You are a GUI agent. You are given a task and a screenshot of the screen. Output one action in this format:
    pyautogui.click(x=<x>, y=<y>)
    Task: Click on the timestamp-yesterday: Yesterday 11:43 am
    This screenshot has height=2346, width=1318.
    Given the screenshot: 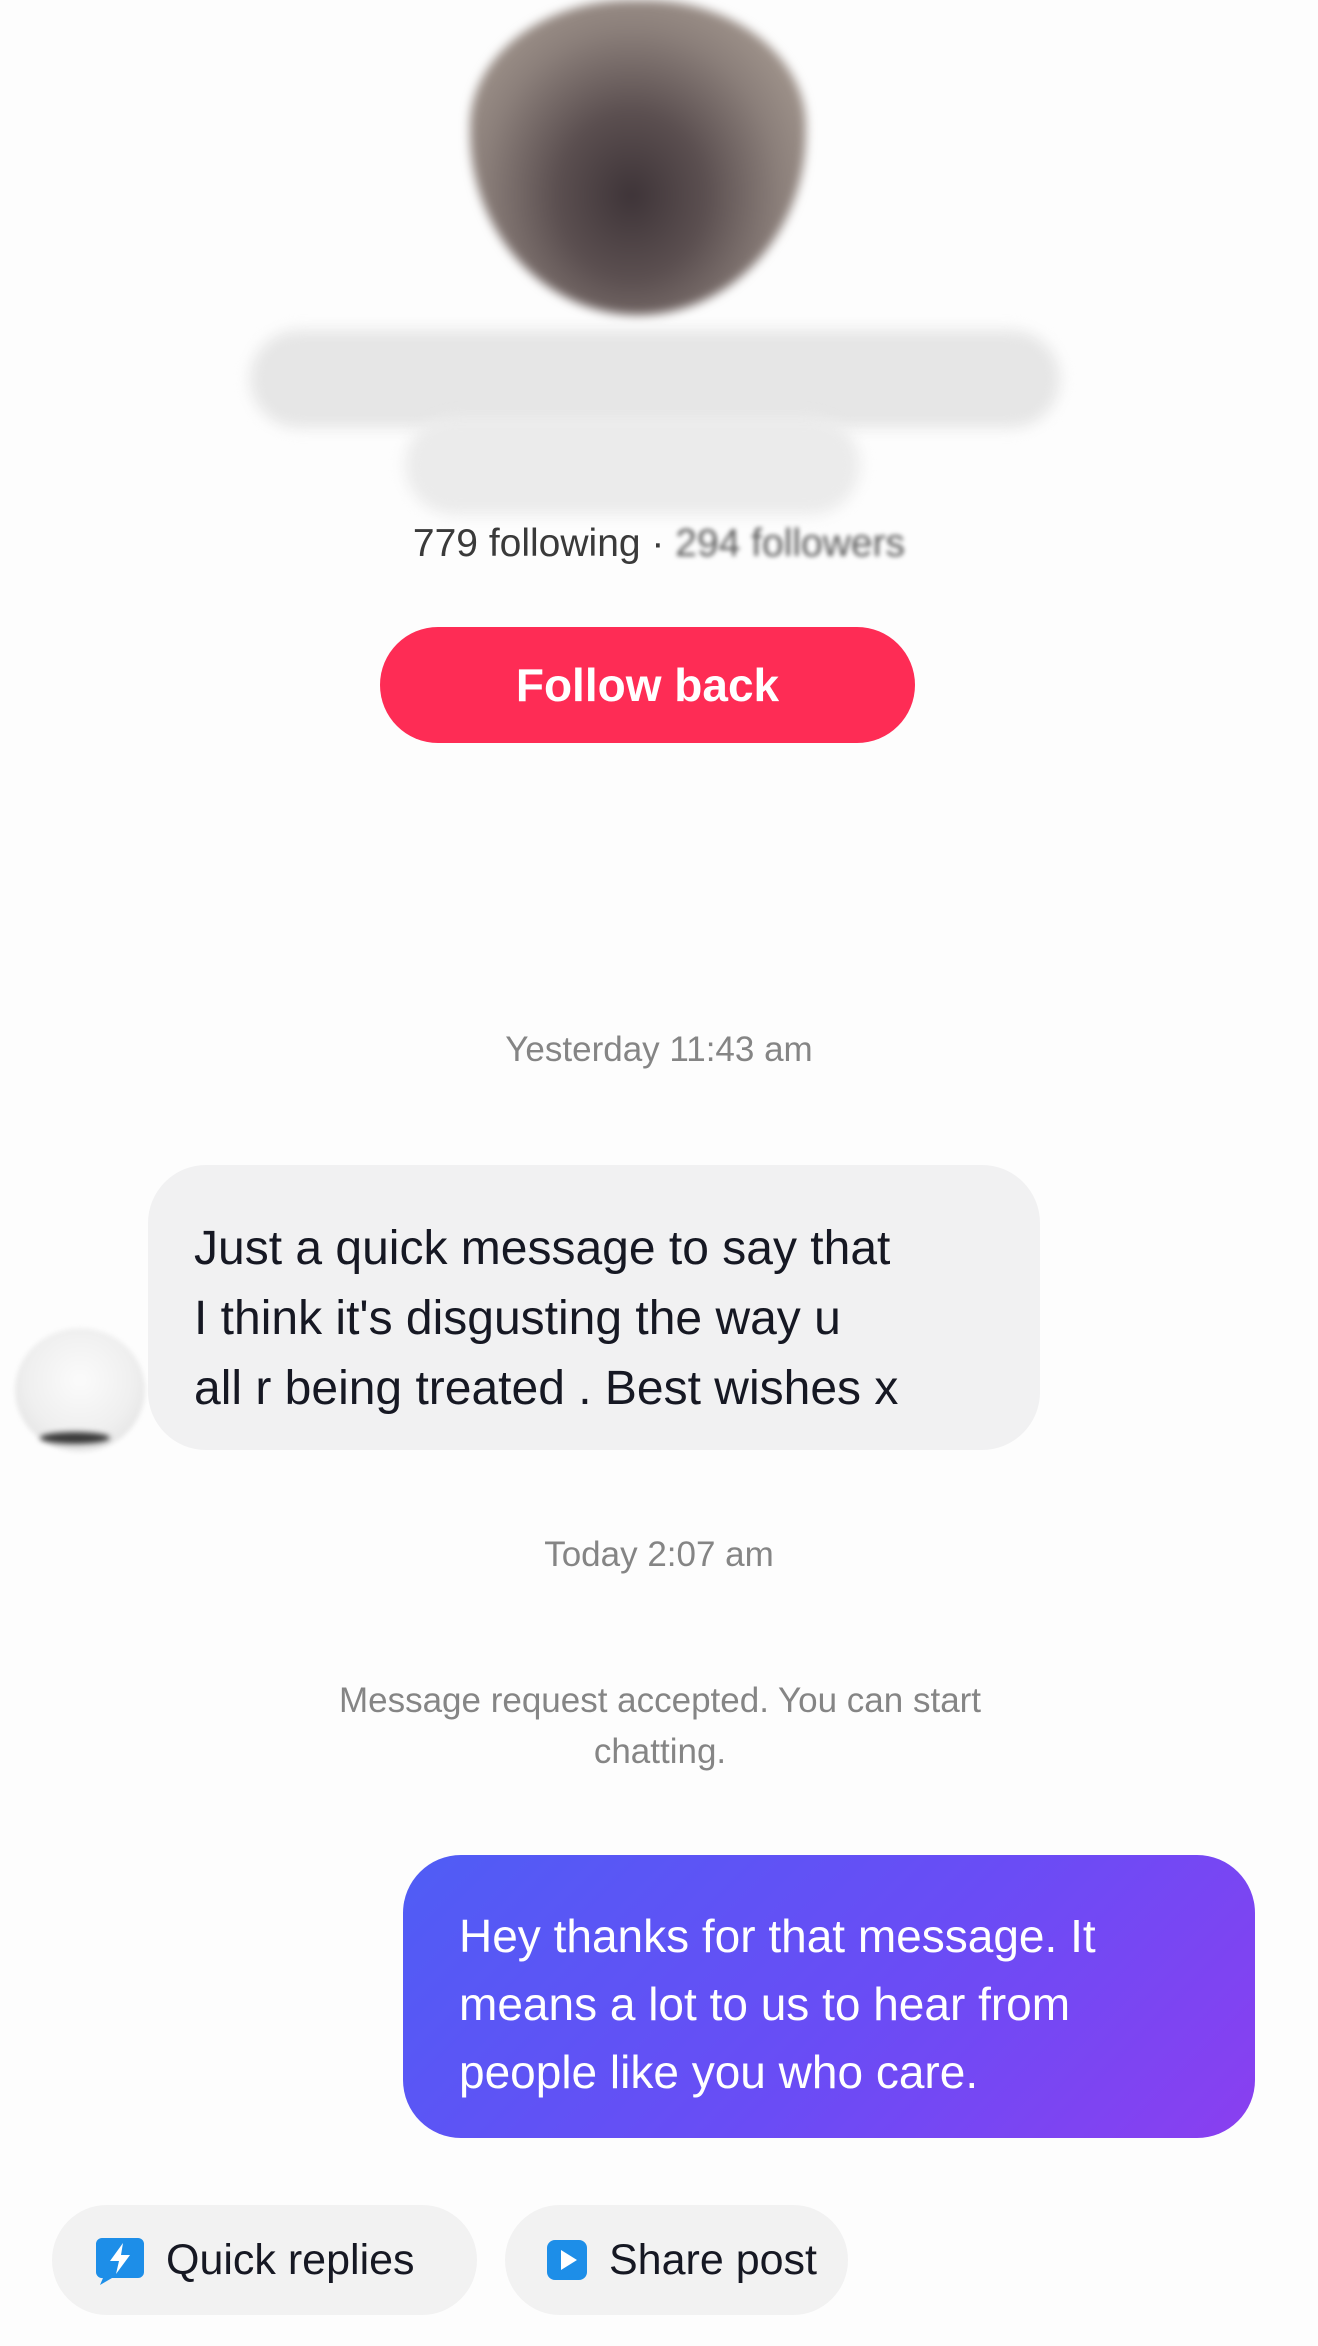 What is the action you would take?
    pyautogui.click(x=659, y=1049)
    